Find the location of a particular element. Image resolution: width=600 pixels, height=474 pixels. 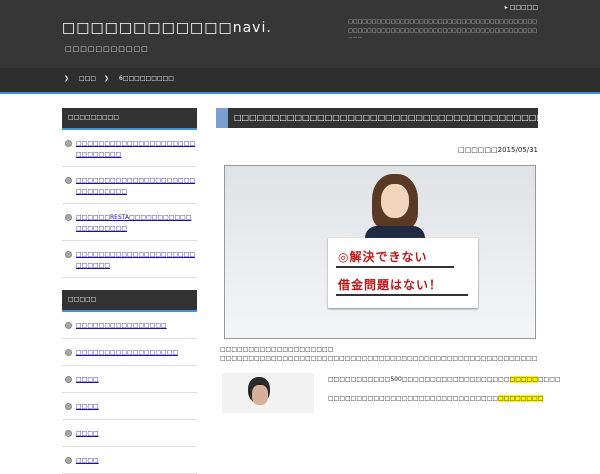

list-item: □□□□□□□□□□□□□□□□□□□□□□□□□□□□□ is located at coordinates (129, 148).